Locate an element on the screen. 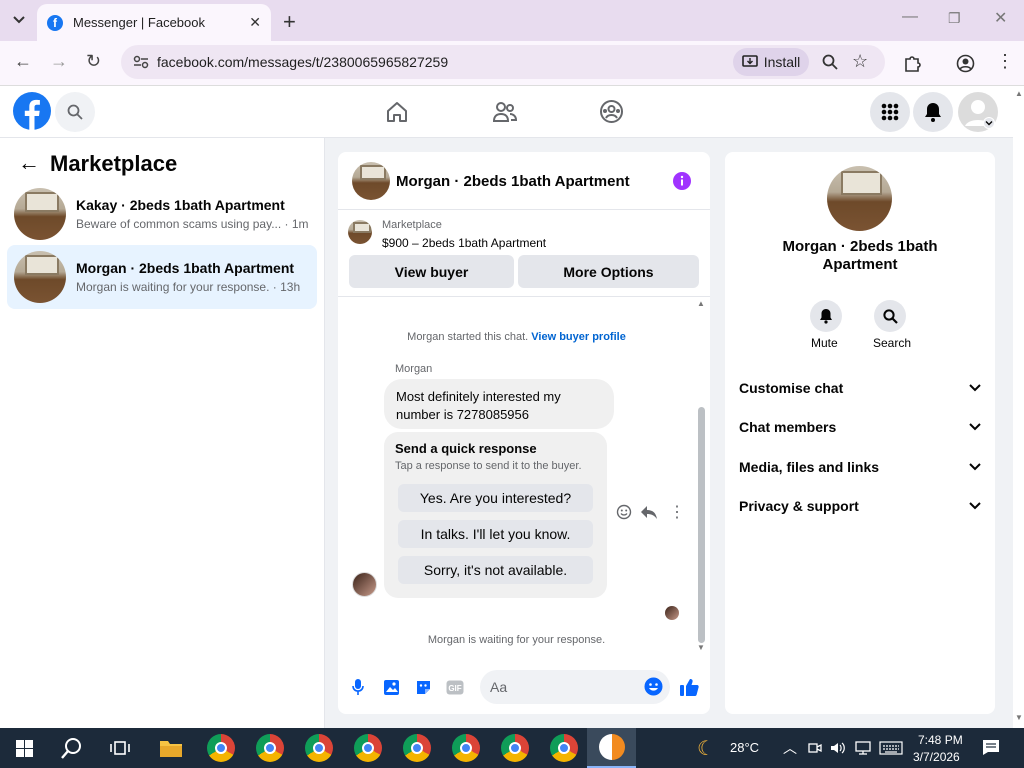 This screenshot has height=768, width=1024. facebook-header is located at coordinates (506, 112).